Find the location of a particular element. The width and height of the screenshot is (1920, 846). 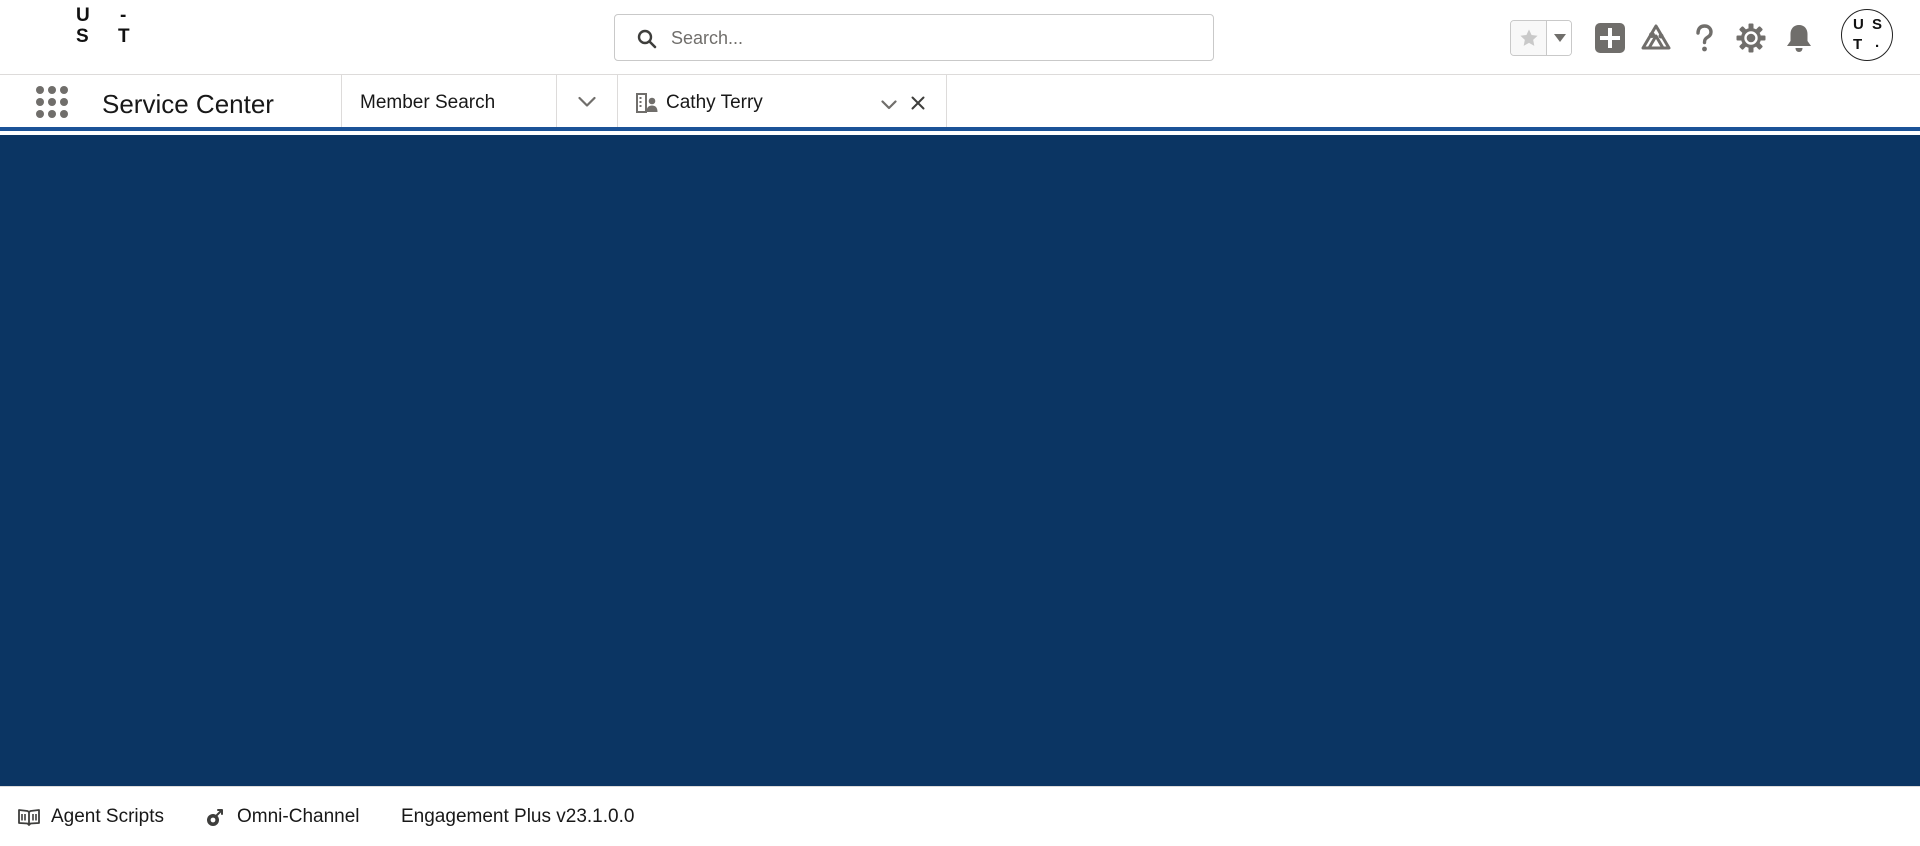

setup-gear-icon is located at coordinates (1751, 38).